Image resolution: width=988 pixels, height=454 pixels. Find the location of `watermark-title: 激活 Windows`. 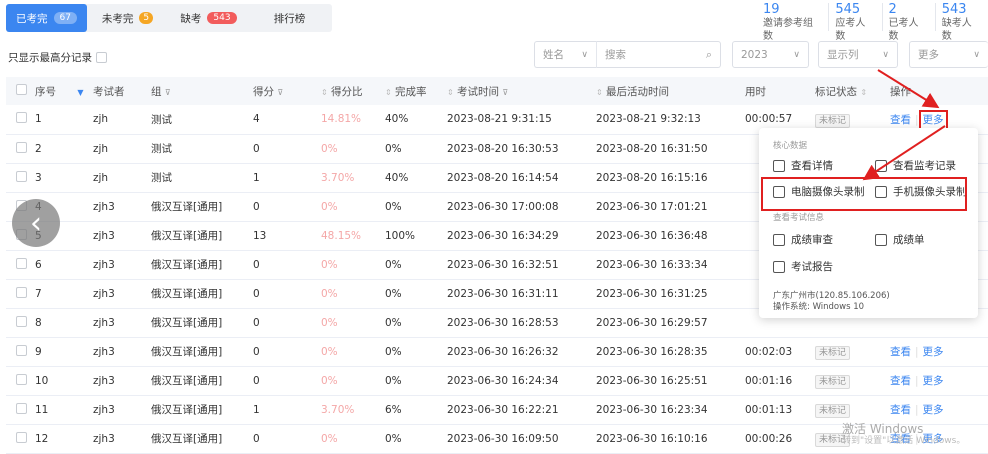

watermark-title: 激活 Windows is located at coordinates (883, 429).